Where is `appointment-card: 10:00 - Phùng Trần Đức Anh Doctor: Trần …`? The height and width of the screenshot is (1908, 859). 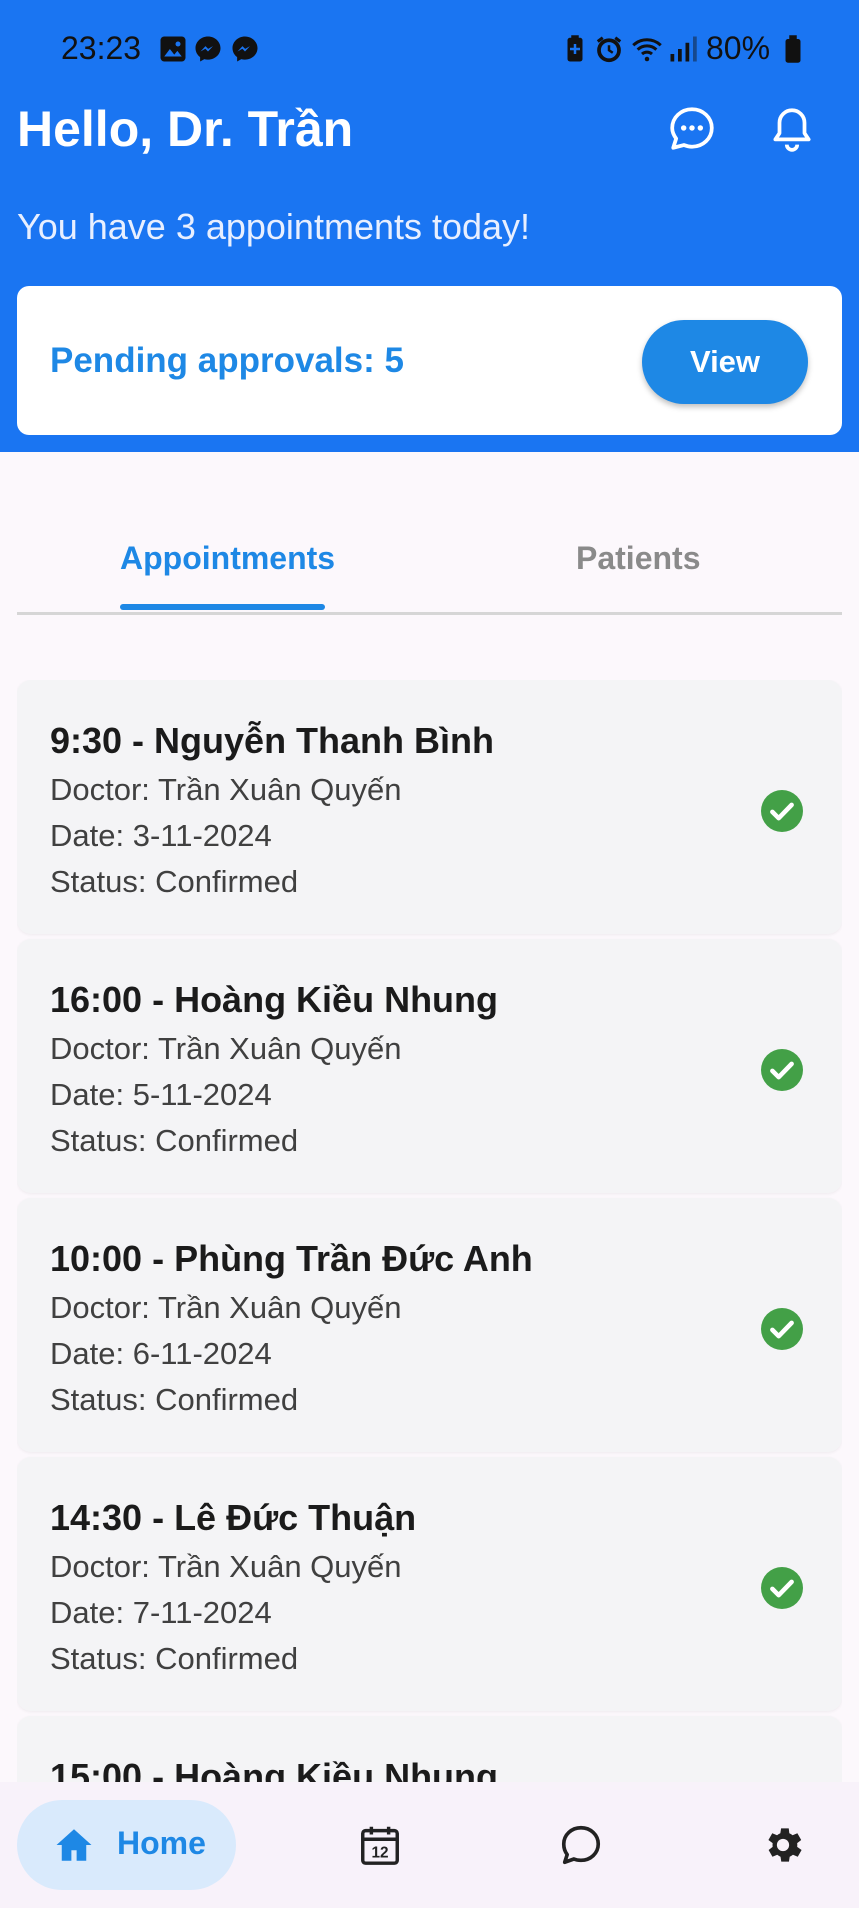 appointment-card: 10:00 - Phùng Trần Đức Anh Doctor: Trần … is located at coordinates (429, 1325).